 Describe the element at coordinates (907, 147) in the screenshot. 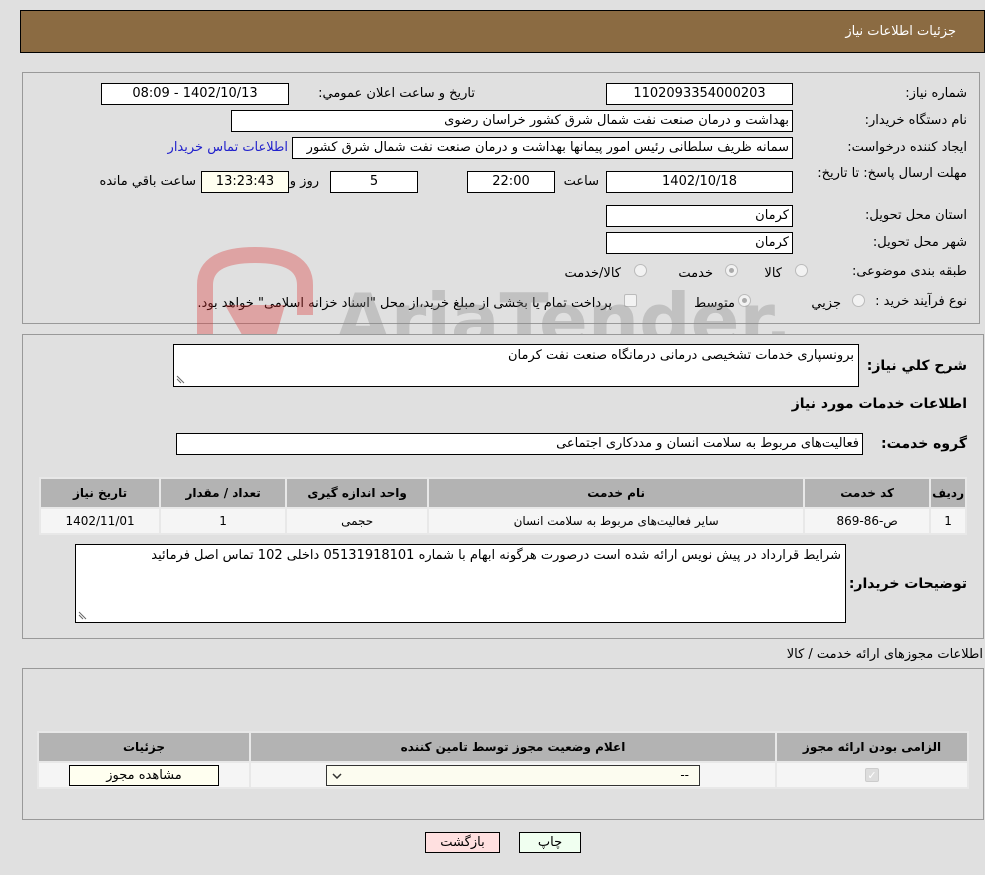

I see `requester-label: ایجاد کننده درخواست:` at that location.